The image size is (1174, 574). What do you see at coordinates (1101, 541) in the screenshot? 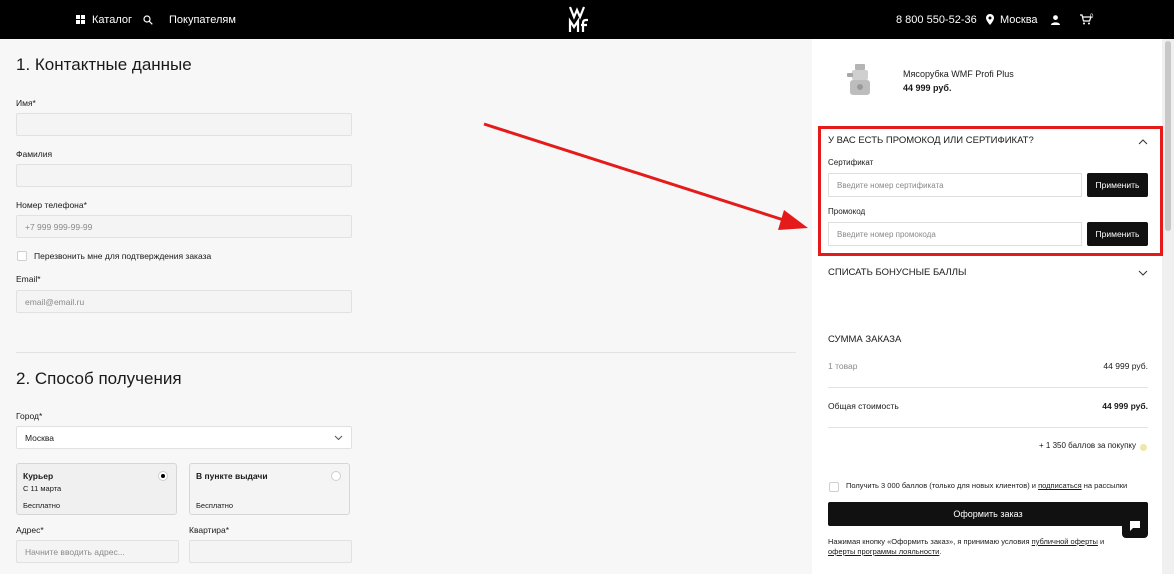
I see `legal-mid: и` at bounding box center [1101, 541].